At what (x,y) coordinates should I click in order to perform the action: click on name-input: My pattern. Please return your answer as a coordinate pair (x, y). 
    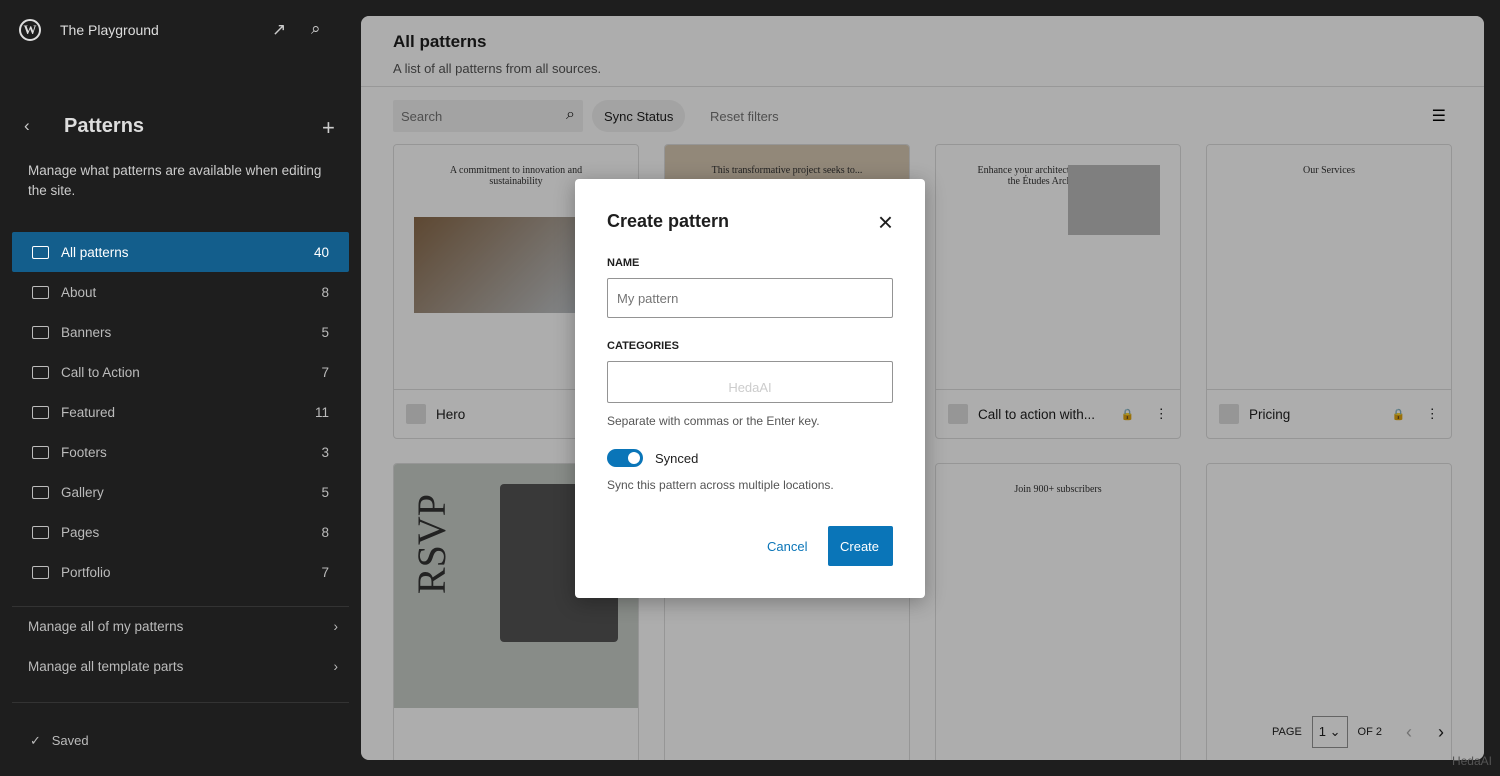
    Looking at the image, I should click on (750, 298).